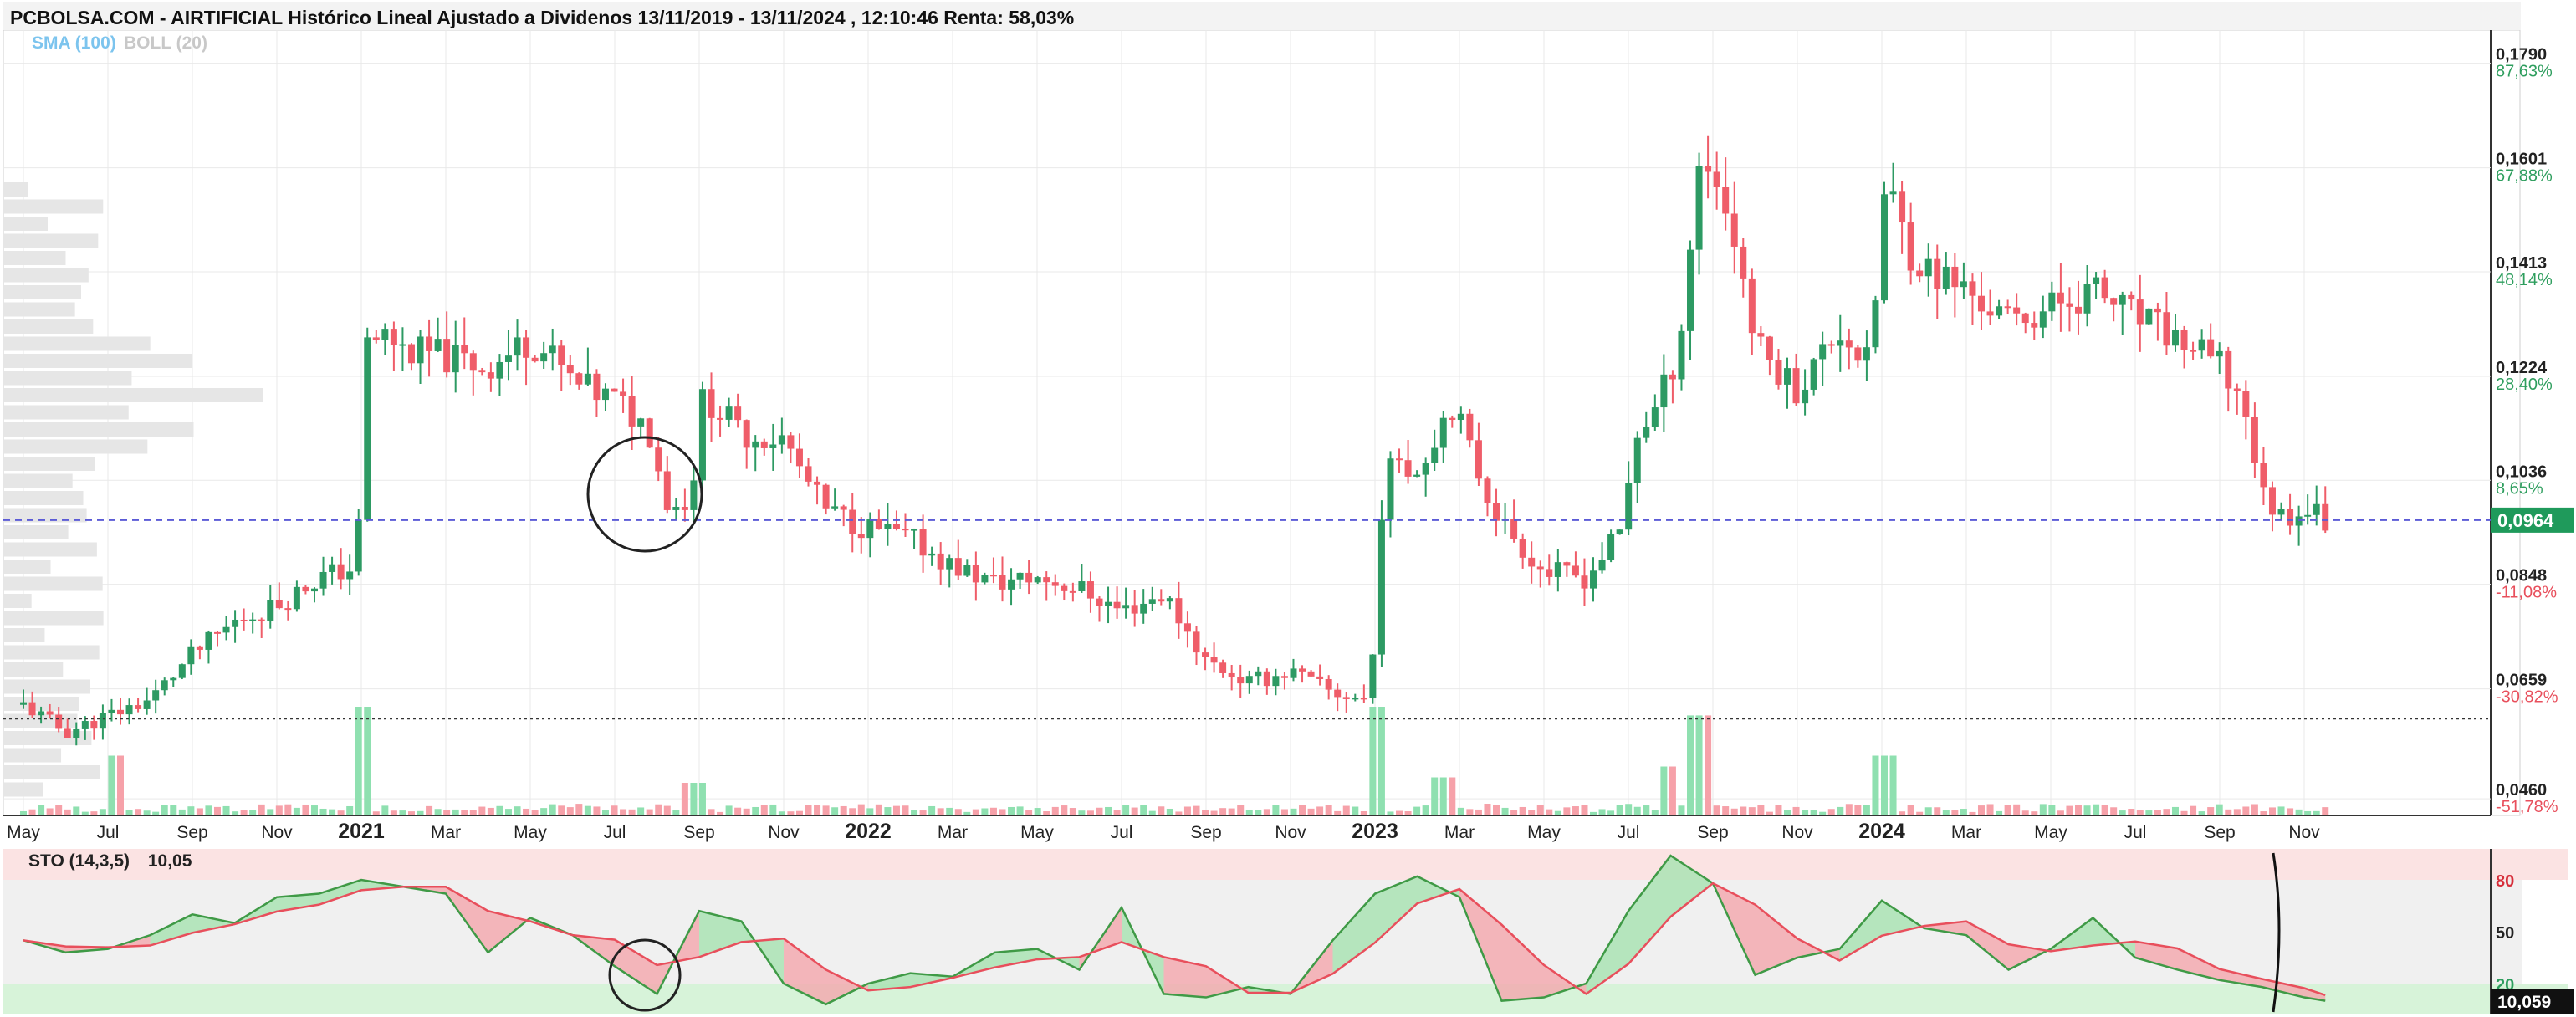  What do you see at coordinates (2519, 488) in the screenshot?
I see `y-pct-label: 8,65%` at bounding box center [2519, 488].